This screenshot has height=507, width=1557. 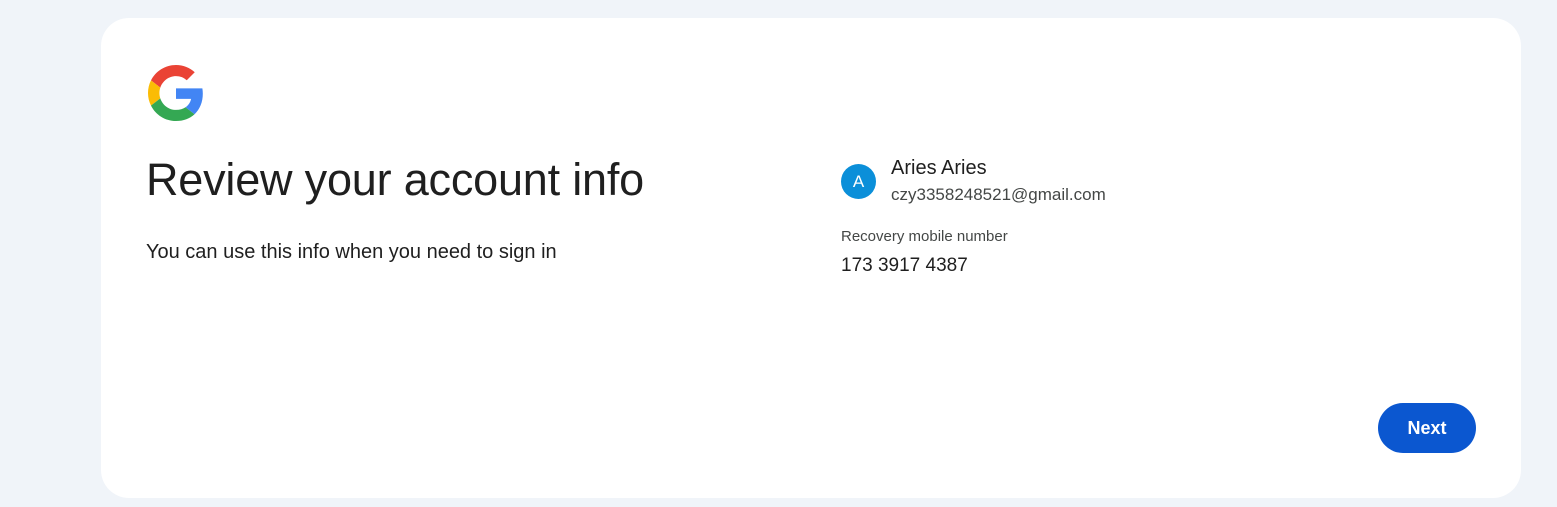 I want to click on account-email: czy3358248521@gmail.com, so click(x=998, y=194).